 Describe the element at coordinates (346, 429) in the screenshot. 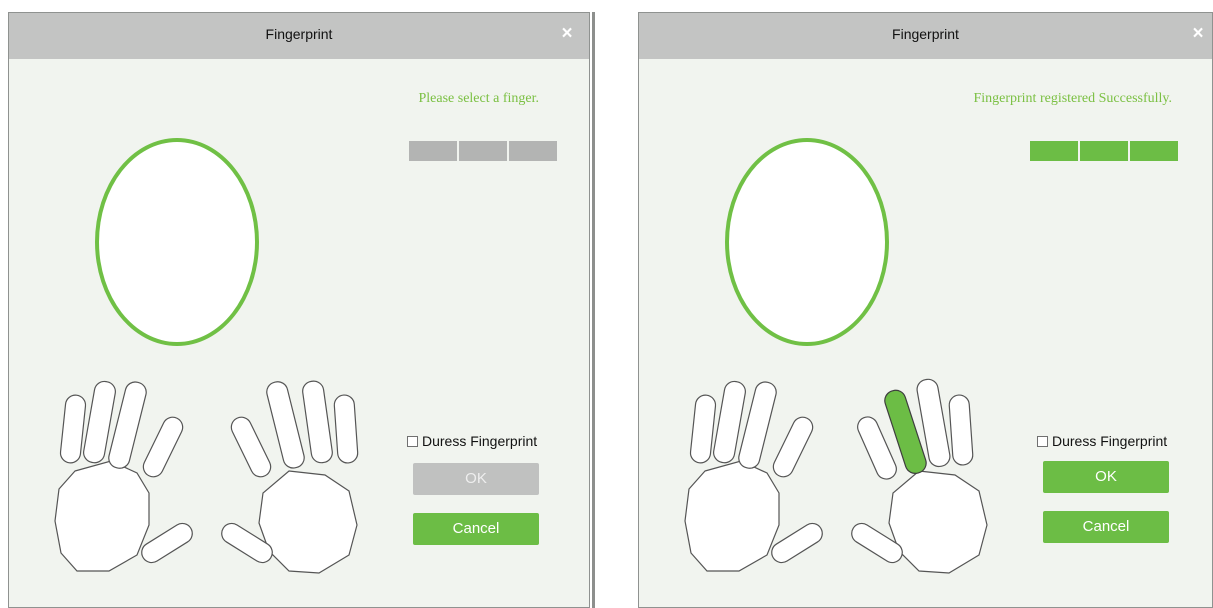

I see `right-pinky-finger` at that location.